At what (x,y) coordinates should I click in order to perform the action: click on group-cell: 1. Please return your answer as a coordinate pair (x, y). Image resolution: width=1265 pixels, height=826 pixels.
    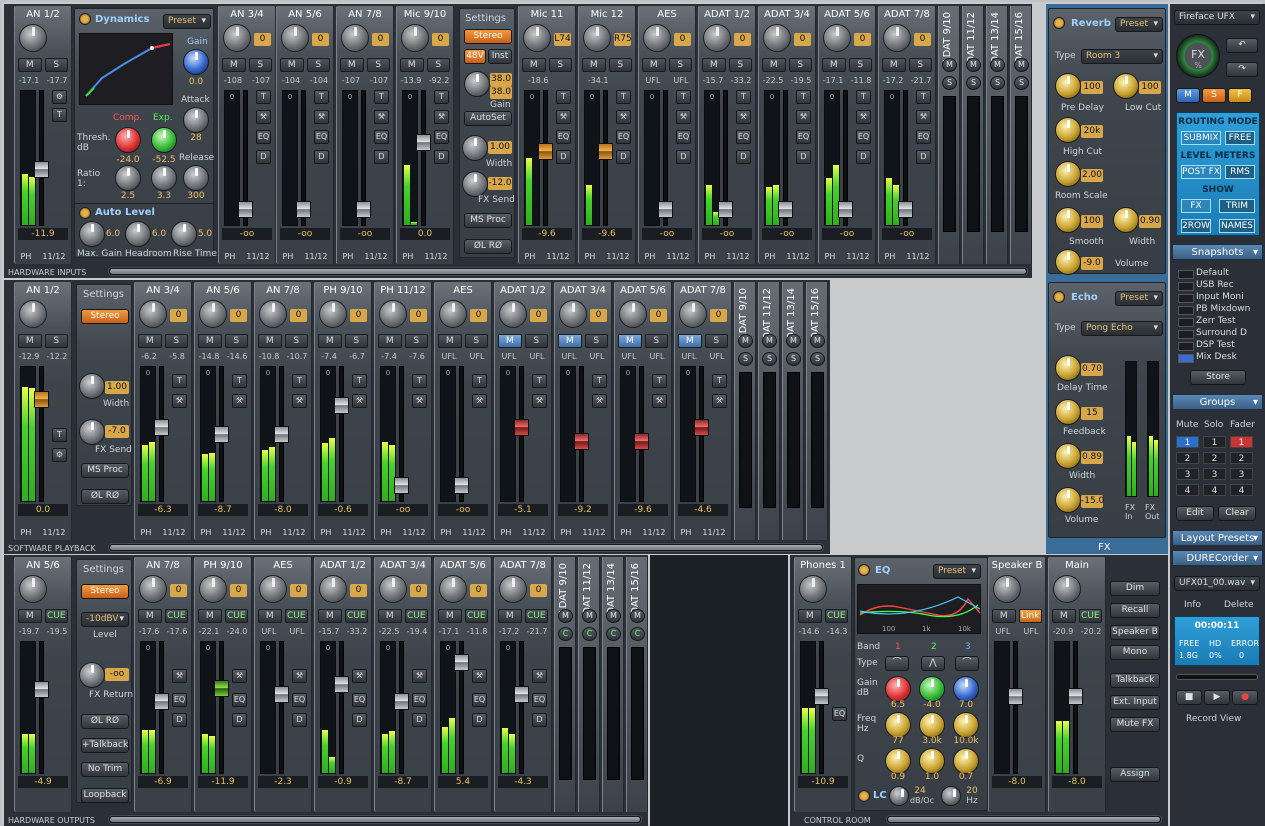
    Looking at the image, I should click on (1187, 442).